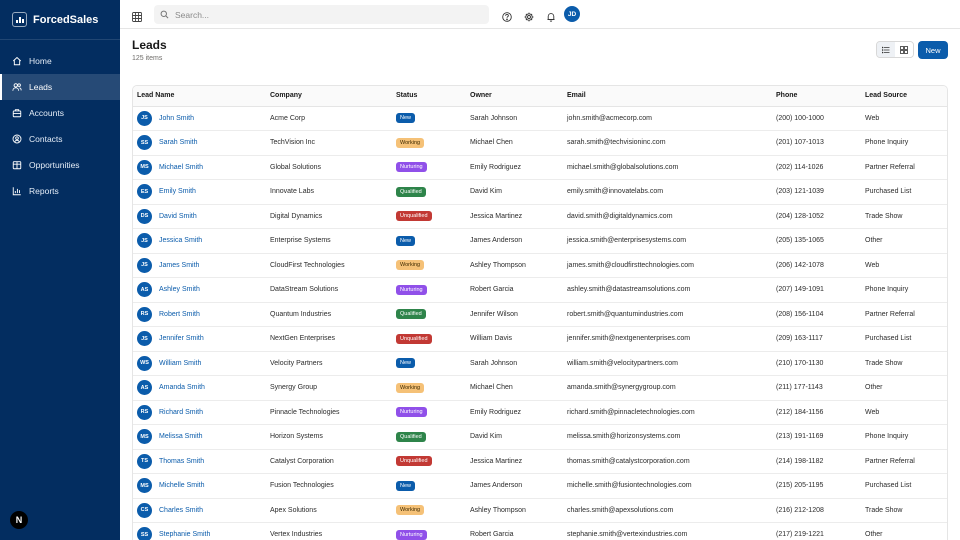 Image resolution: width=960 pixels, height=540 pixels. What do you see at coordinates (325, 14) in the screenshot?
I see `search-input` at bounding box center [325, 14].